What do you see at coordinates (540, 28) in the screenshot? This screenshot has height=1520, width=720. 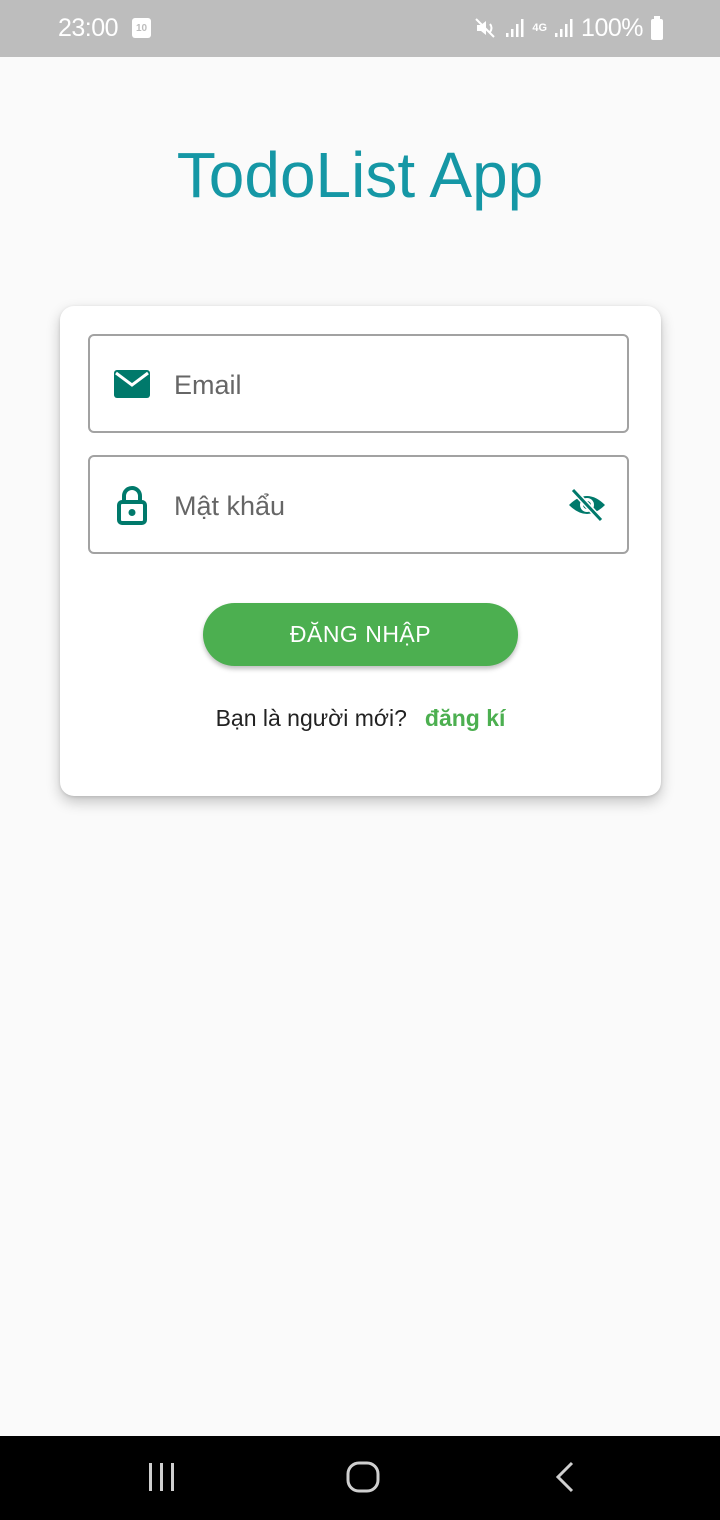 I see `network-type-label: 4G` at bounding box center [540, 28].